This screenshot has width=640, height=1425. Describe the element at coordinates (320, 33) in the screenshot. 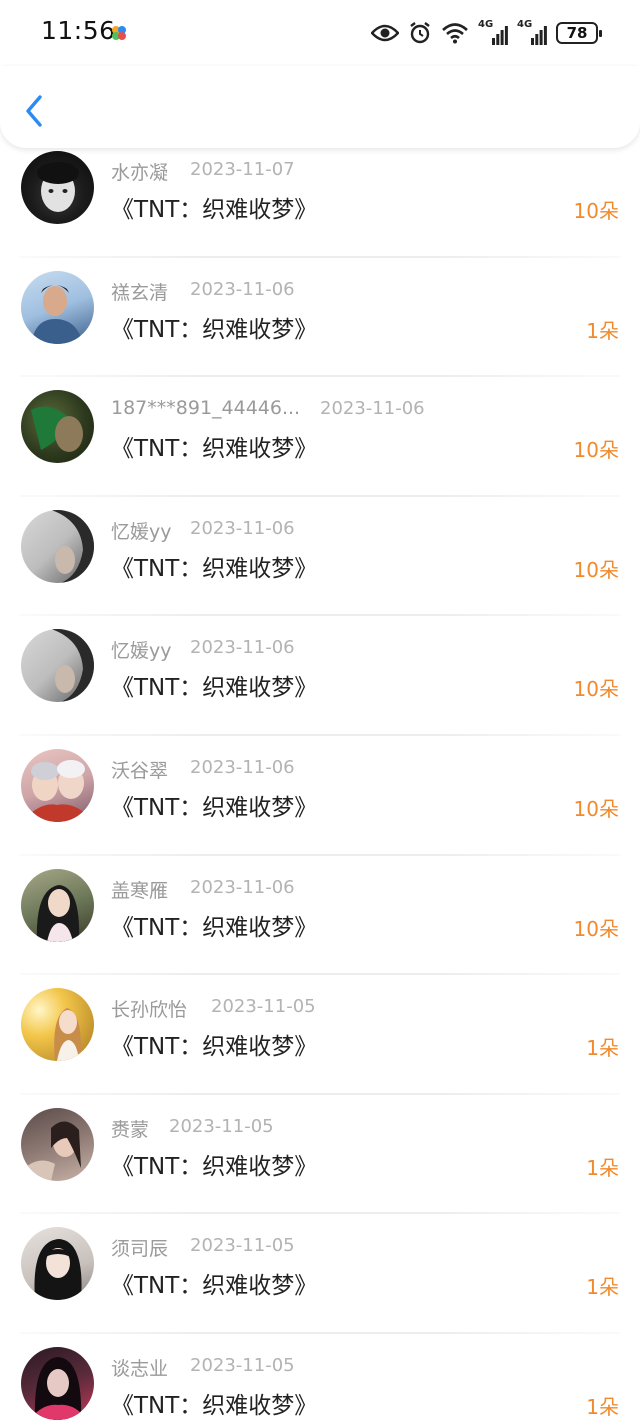

I see `status-bar: 11:56 4G 4G 78` at that location.